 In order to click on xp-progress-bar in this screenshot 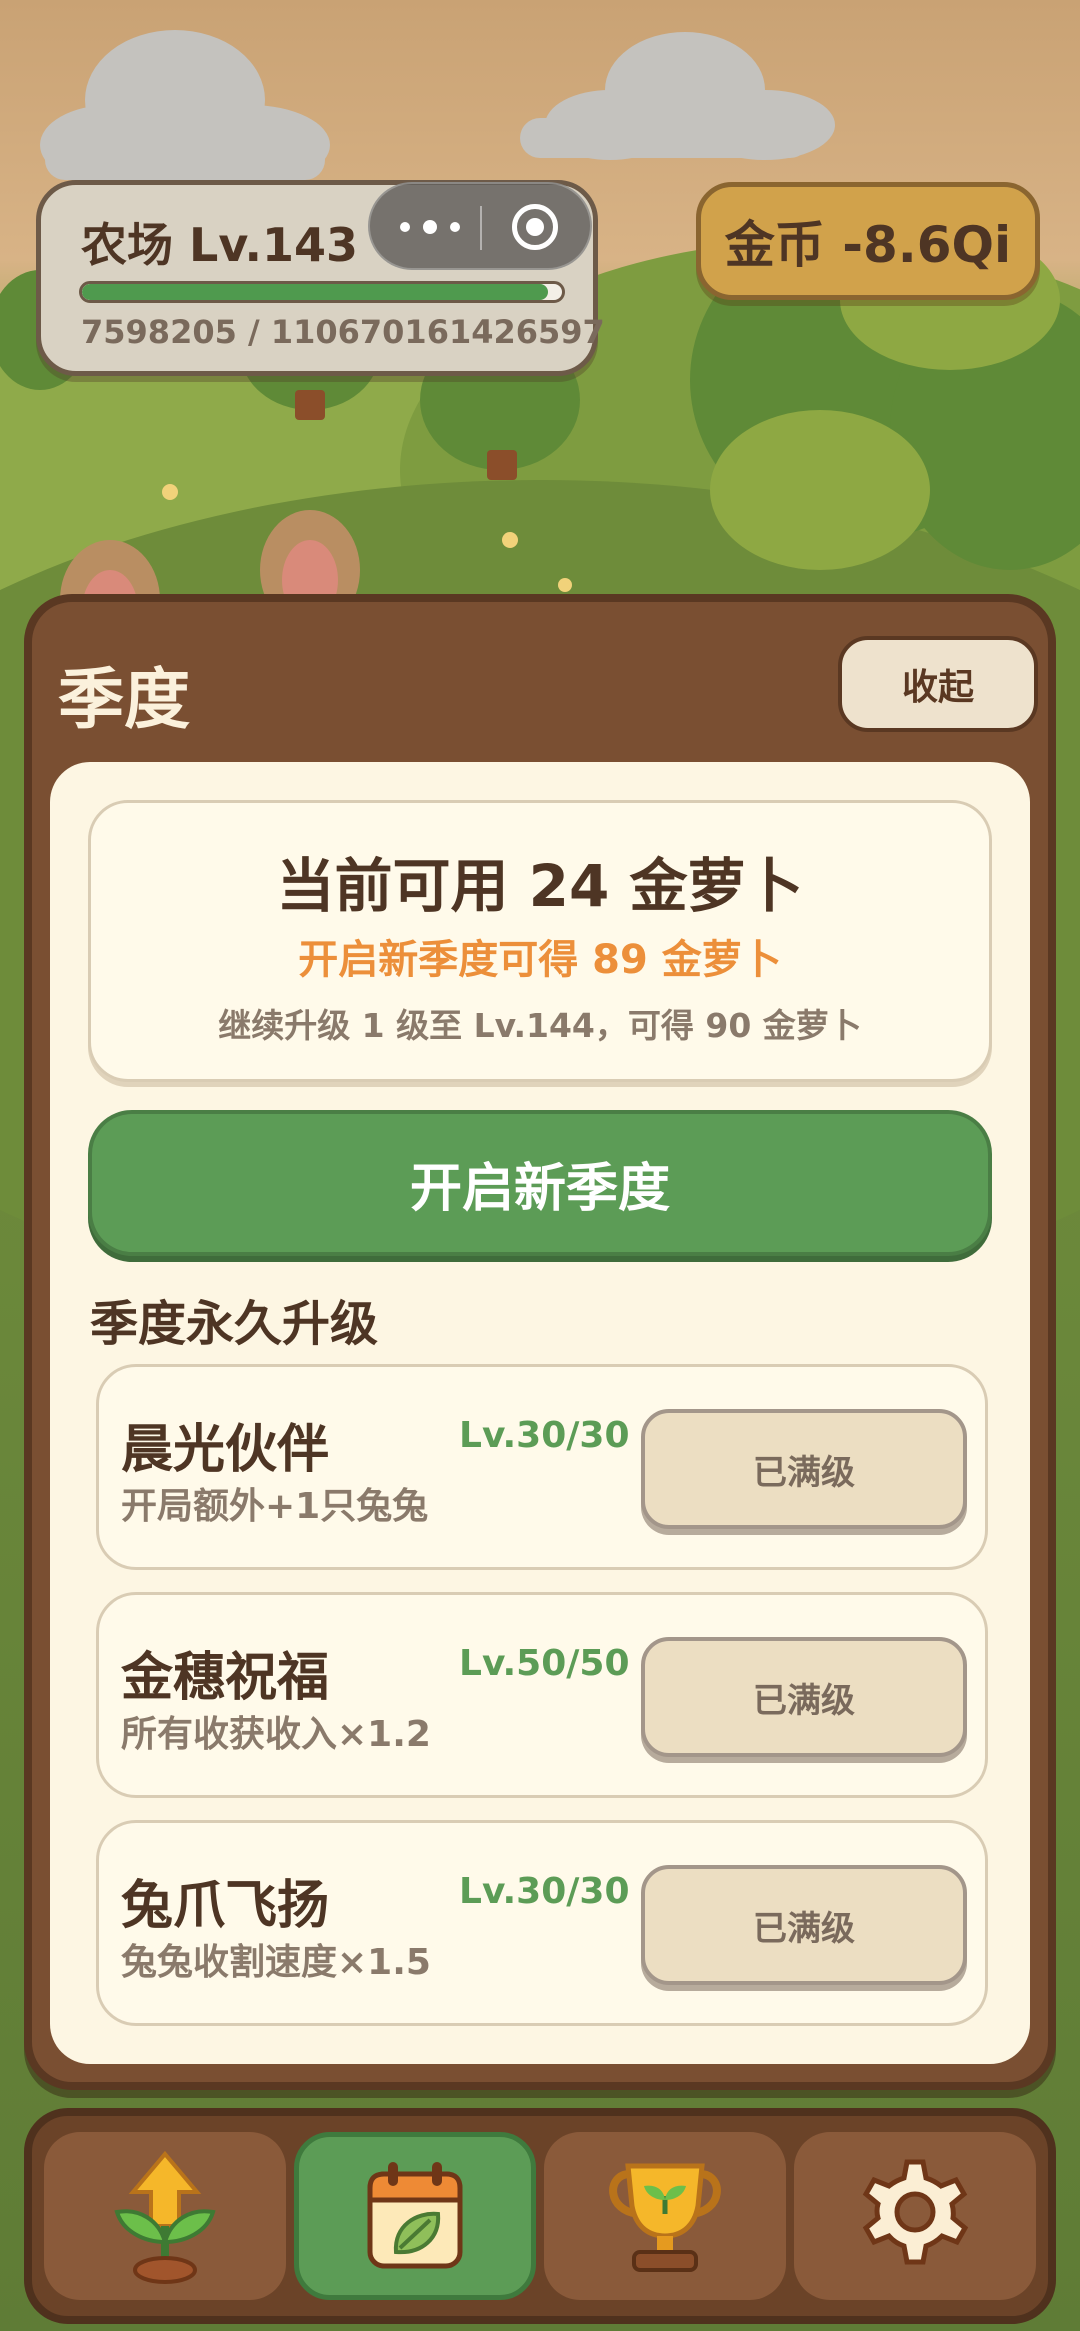, I will do `click(322, 292)`.